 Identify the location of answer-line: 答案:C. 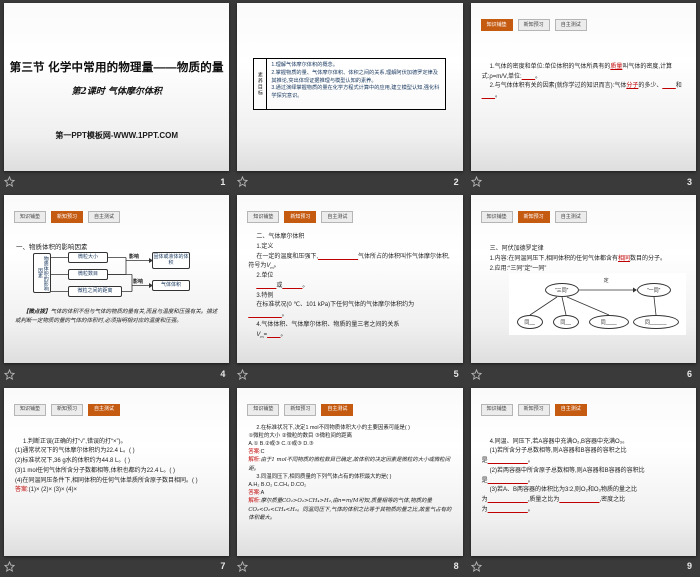
(256, 452).